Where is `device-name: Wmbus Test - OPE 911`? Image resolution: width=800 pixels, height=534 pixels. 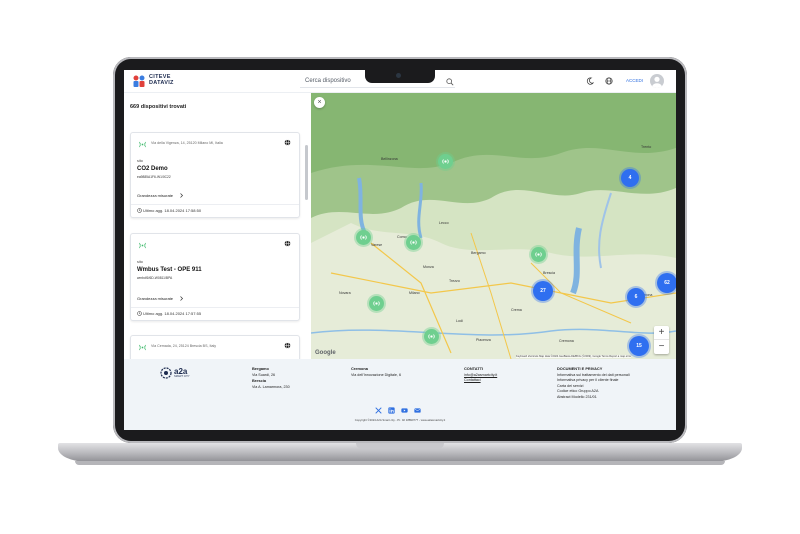
device-name: Wmbus Test - OPE 911 is located at coordinates (169, 270).